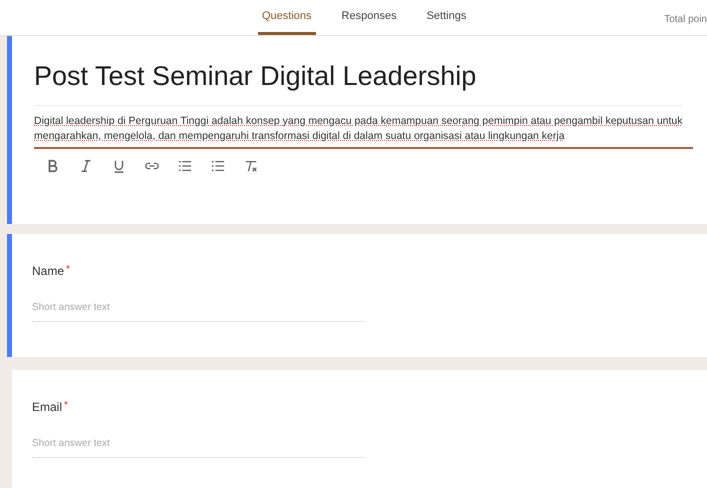 The height and width of the screenshot is (488, 707). I want to click on bold-icon, so click(53, 165).